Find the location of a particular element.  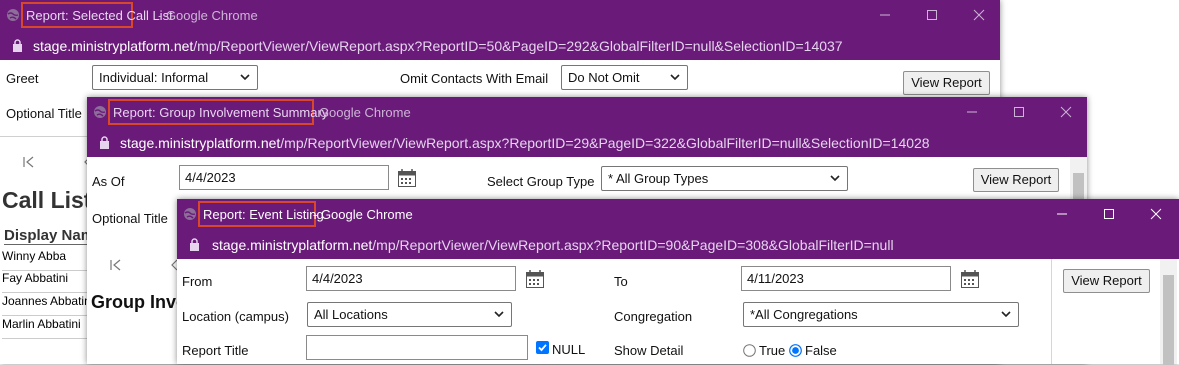

table-row: Marlin Abbatini is located at coordinates (45, 328).